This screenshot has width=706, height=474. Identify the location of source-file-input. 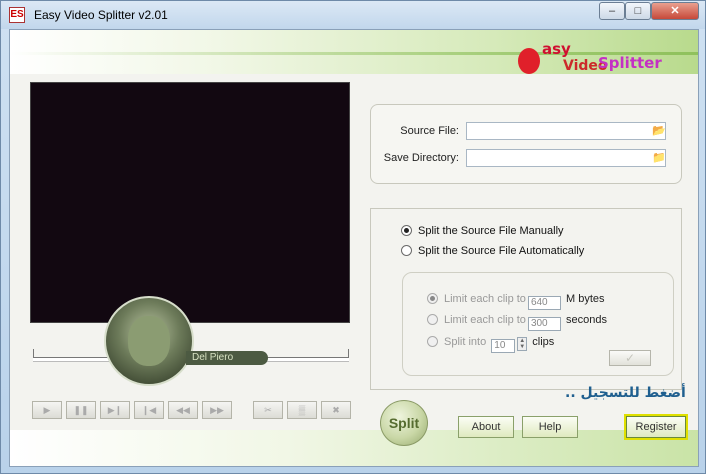
(566, 131).